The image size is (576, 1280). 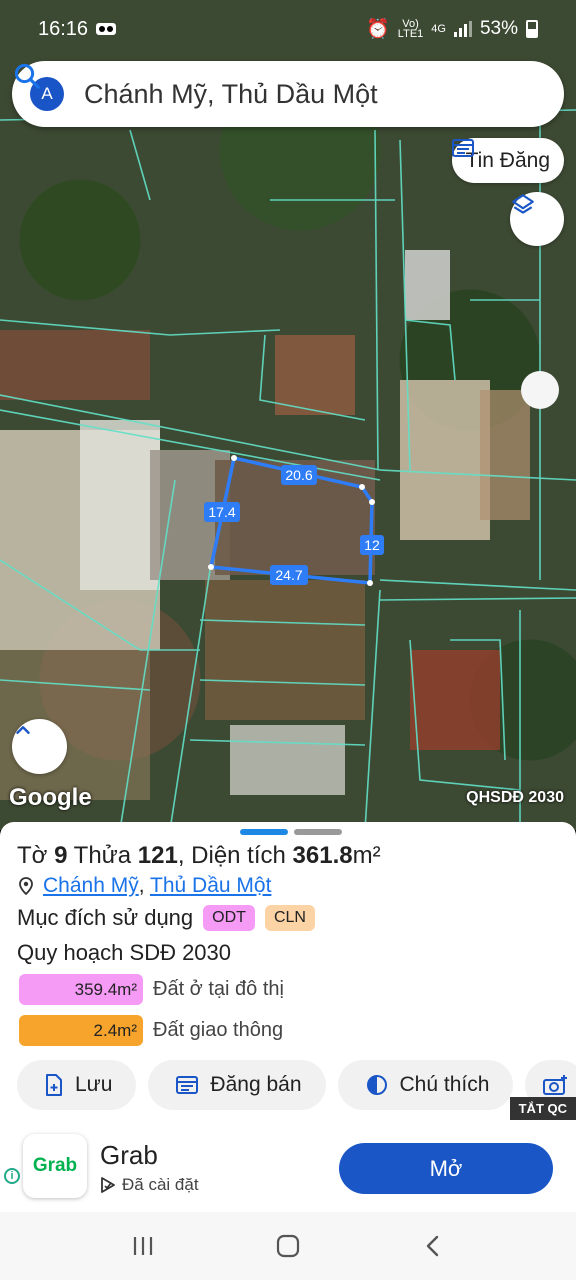 What do you see at coordinates (55, 1166) in the screenshot?
I see `grab-logo: Grab` at bounding box center [55, 1166].